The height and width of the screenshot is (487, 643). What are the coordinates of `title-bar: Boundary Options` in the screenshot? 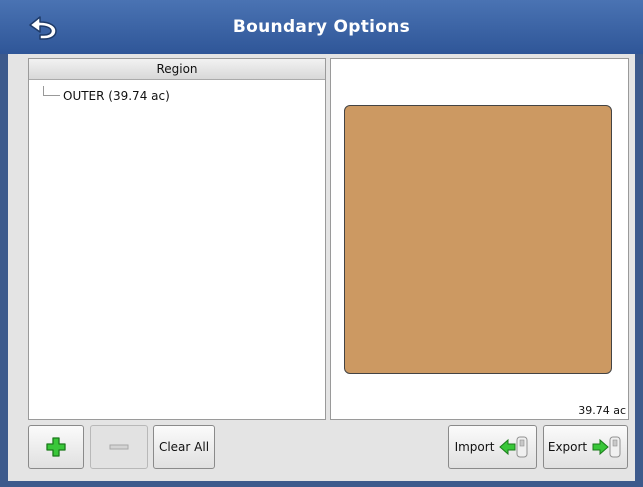 It's located at (321, 27).